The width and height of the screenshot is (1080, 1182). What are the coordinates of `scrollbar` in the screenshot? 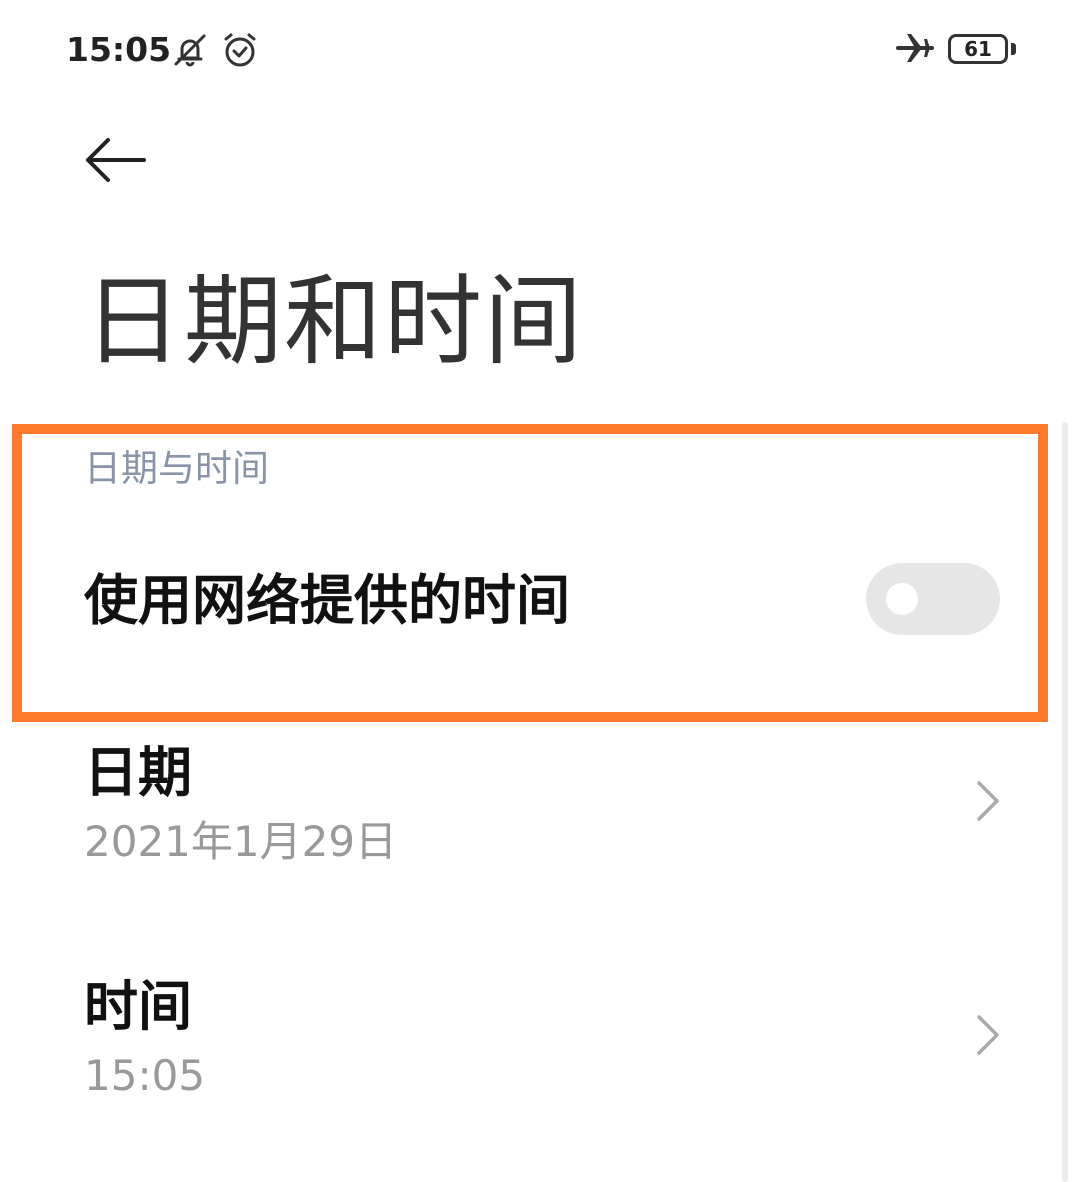 It's located at (1065, 802).